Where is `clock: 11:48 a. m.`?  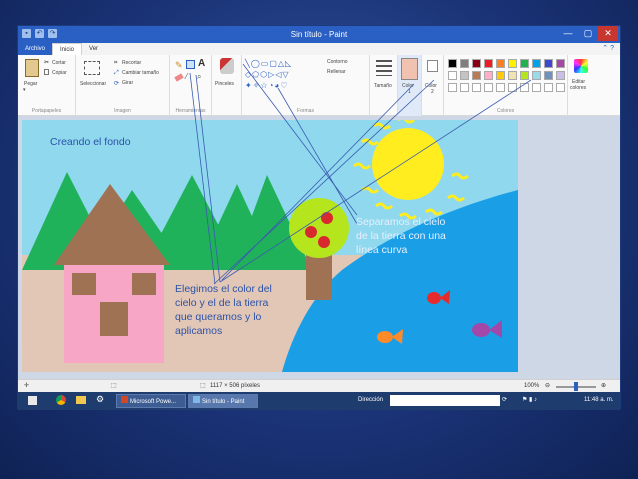 clock: 11:48 a. m. is located at coordinates (599, 400).